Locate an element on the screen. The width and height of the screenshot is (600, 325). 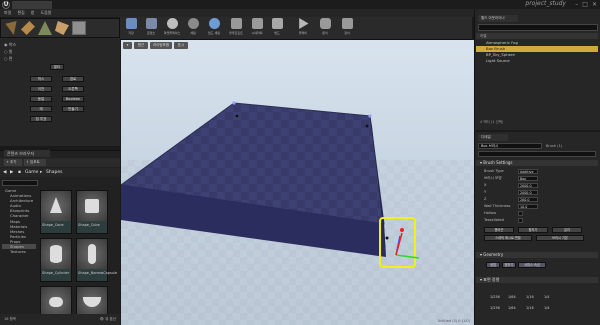
brush-polygons-button: 폴리곤 is located at coordinates (499, 230).